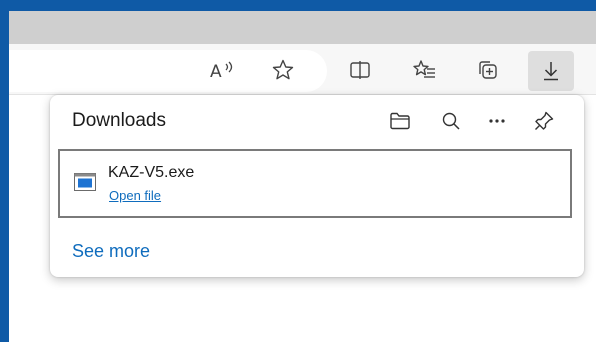  I want to click on folder-icon, so click(400, 121).